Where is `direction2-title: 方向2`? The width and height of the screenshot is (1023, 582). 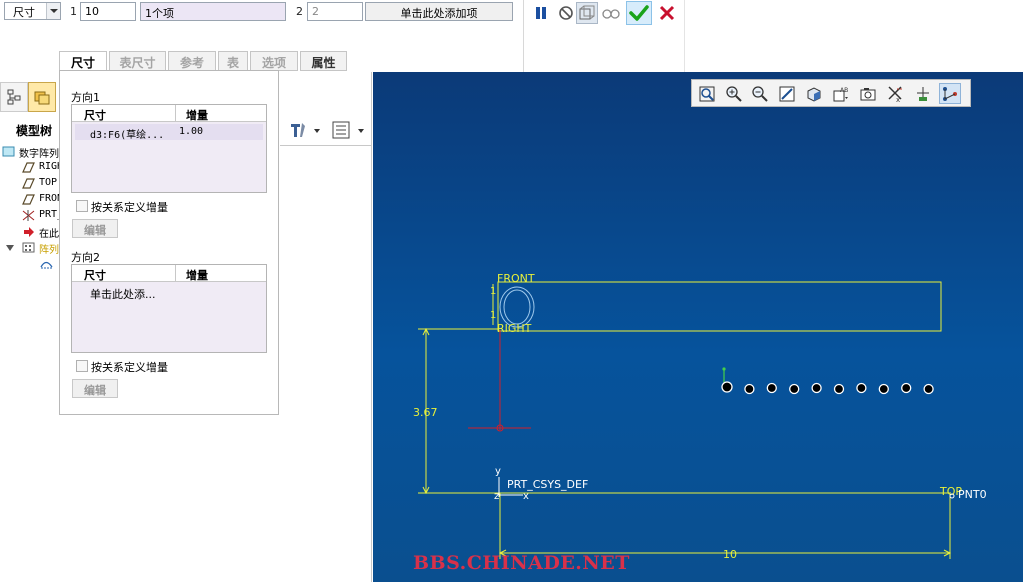
direction2-title: 方向2 is located at coordinates (85, 257).